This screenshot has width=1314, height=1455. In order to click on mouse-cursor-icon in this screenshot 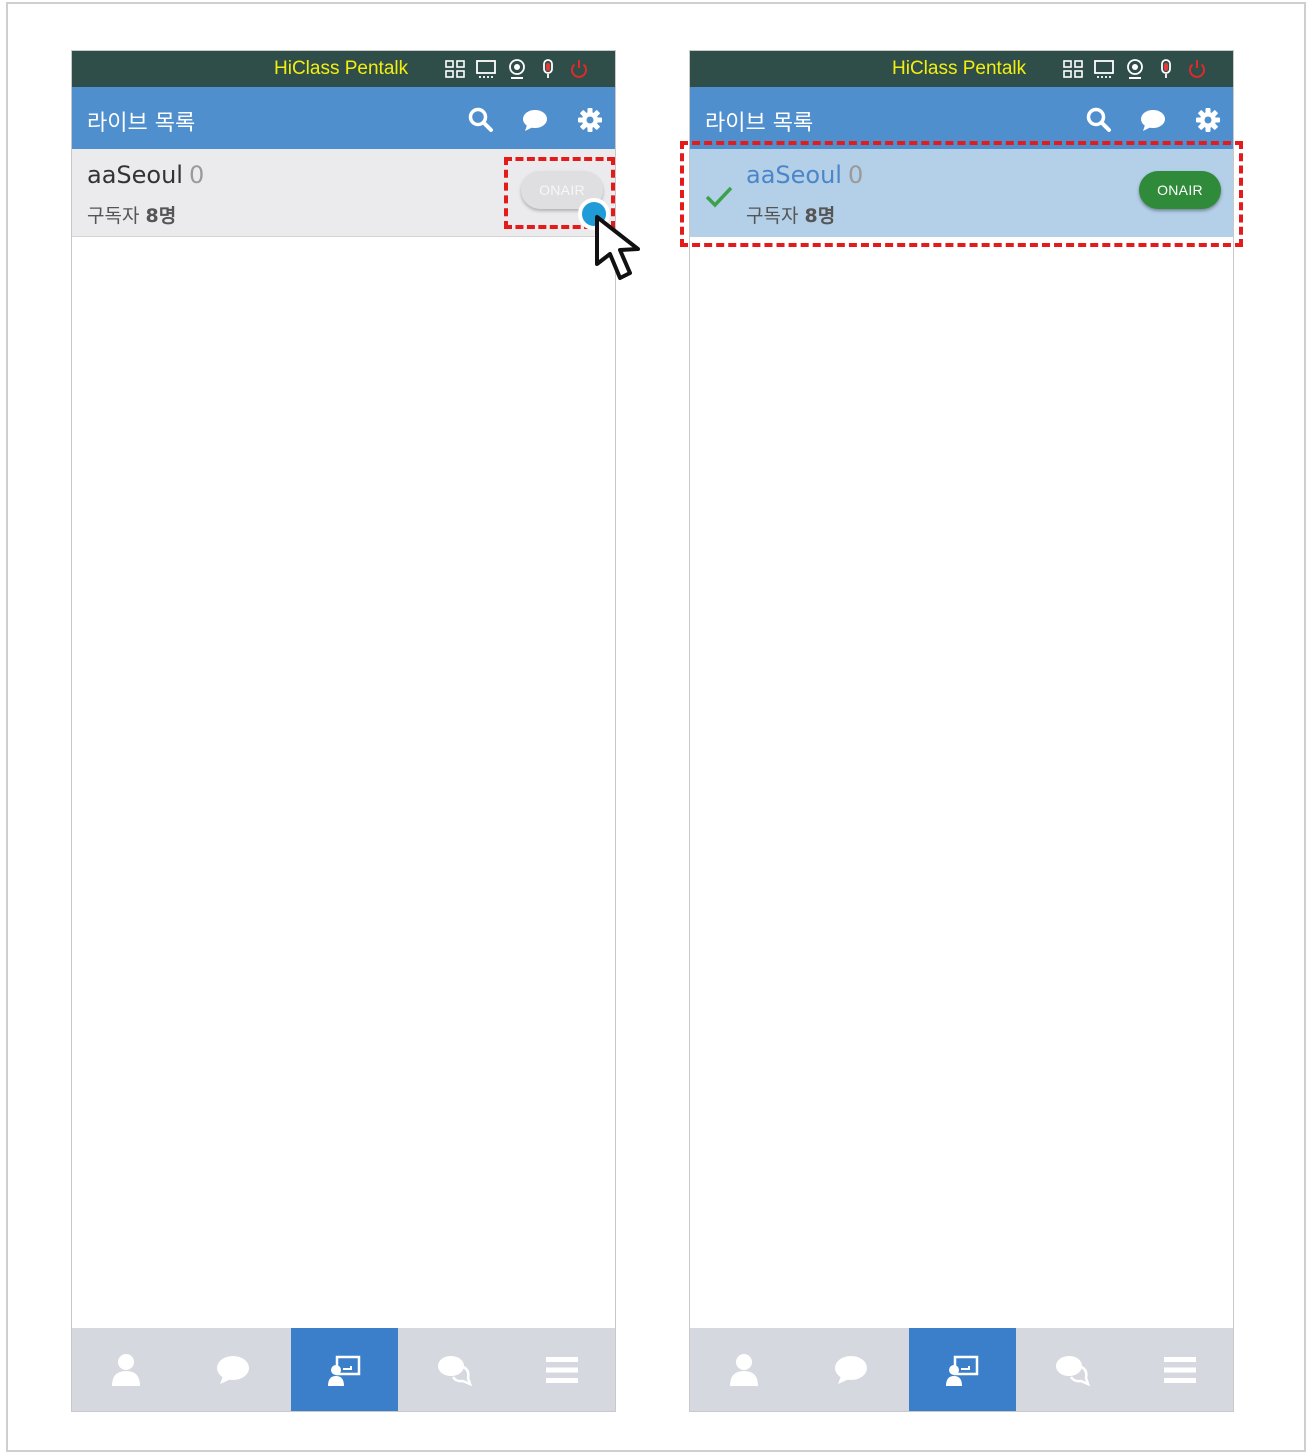, I will do `click(617, 247)`.